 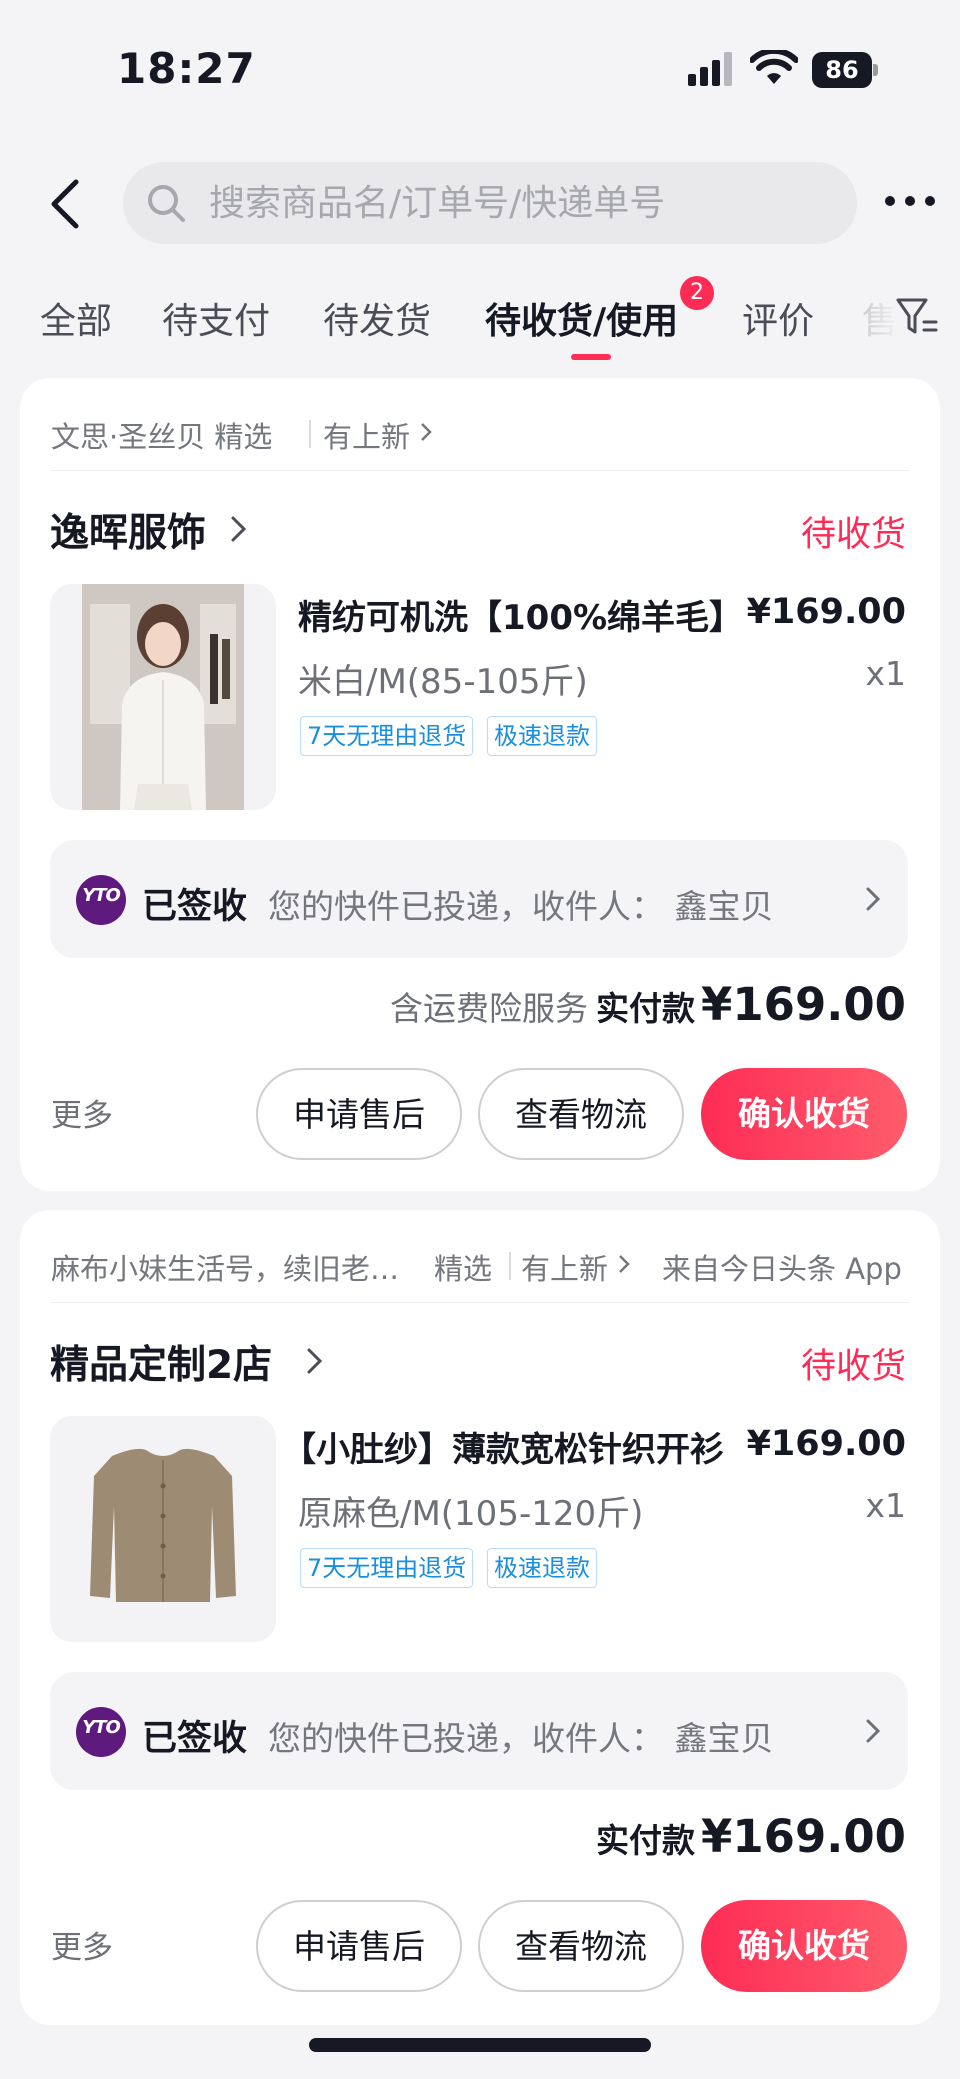 What do you see at coordinates (76, 318) in the screenshot?
I see `tab-all: 全部` at bounding box center [76, 318].